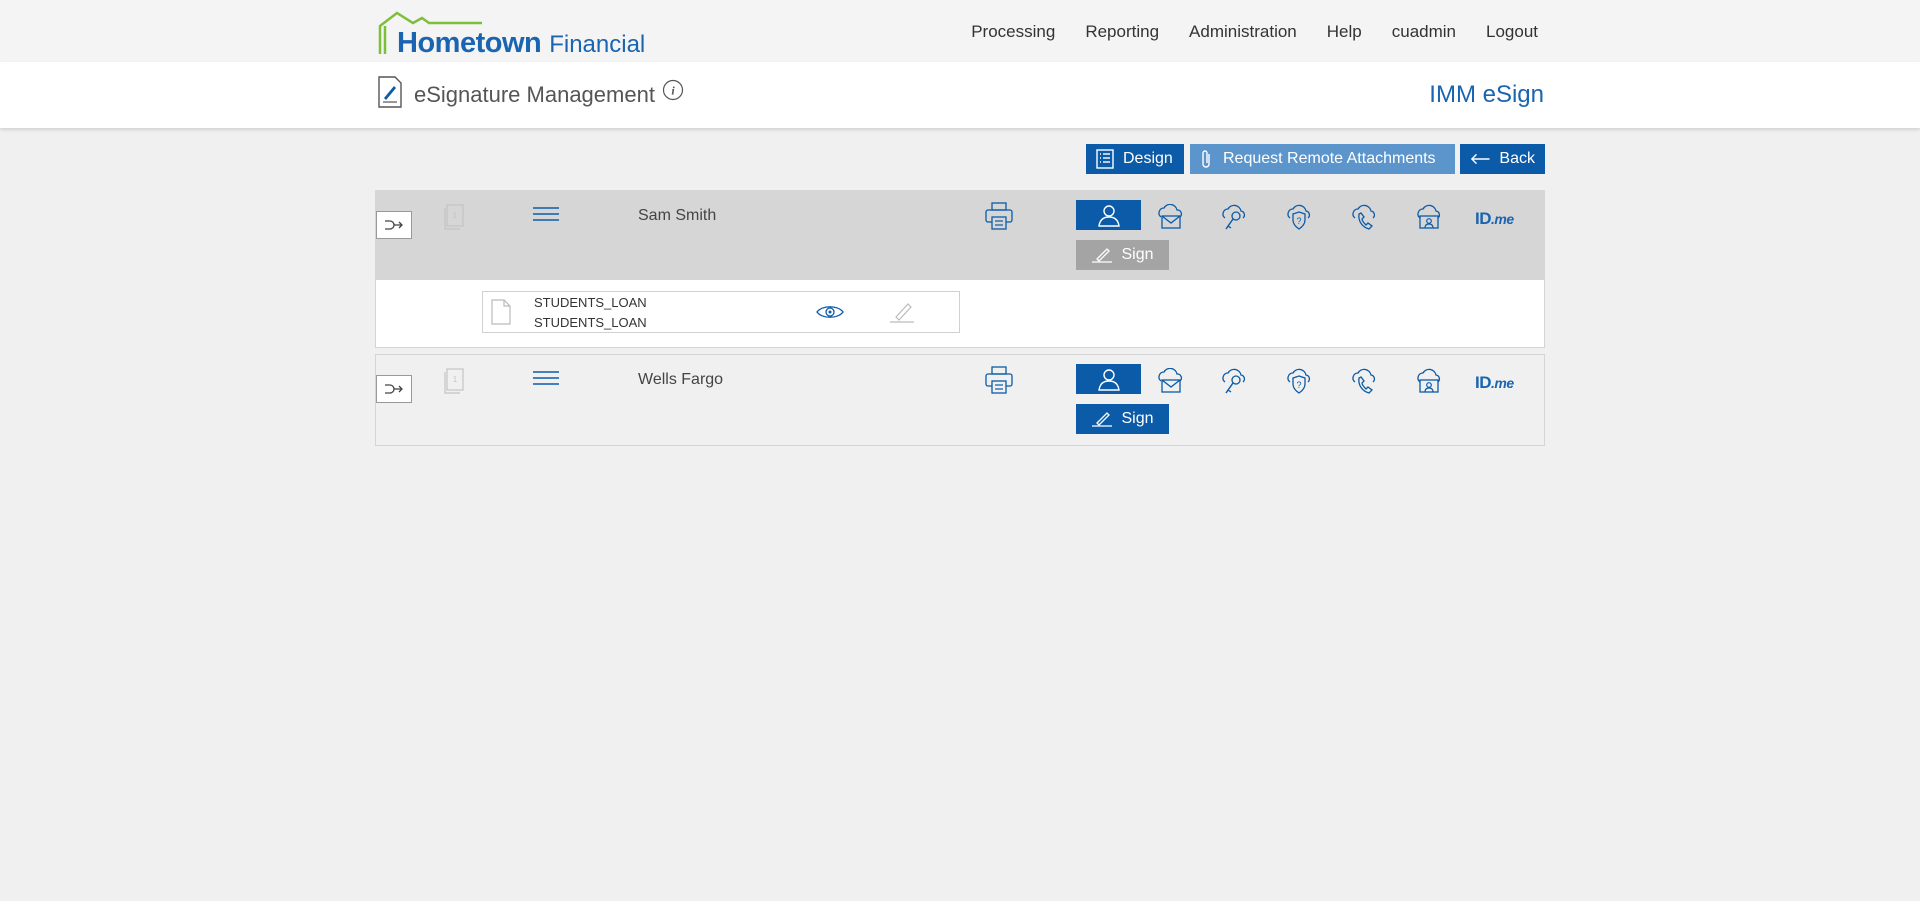 This screenshot has height=901, width=1920. I want to click on brand-logo: Hometown Financial, so click(512, 35).